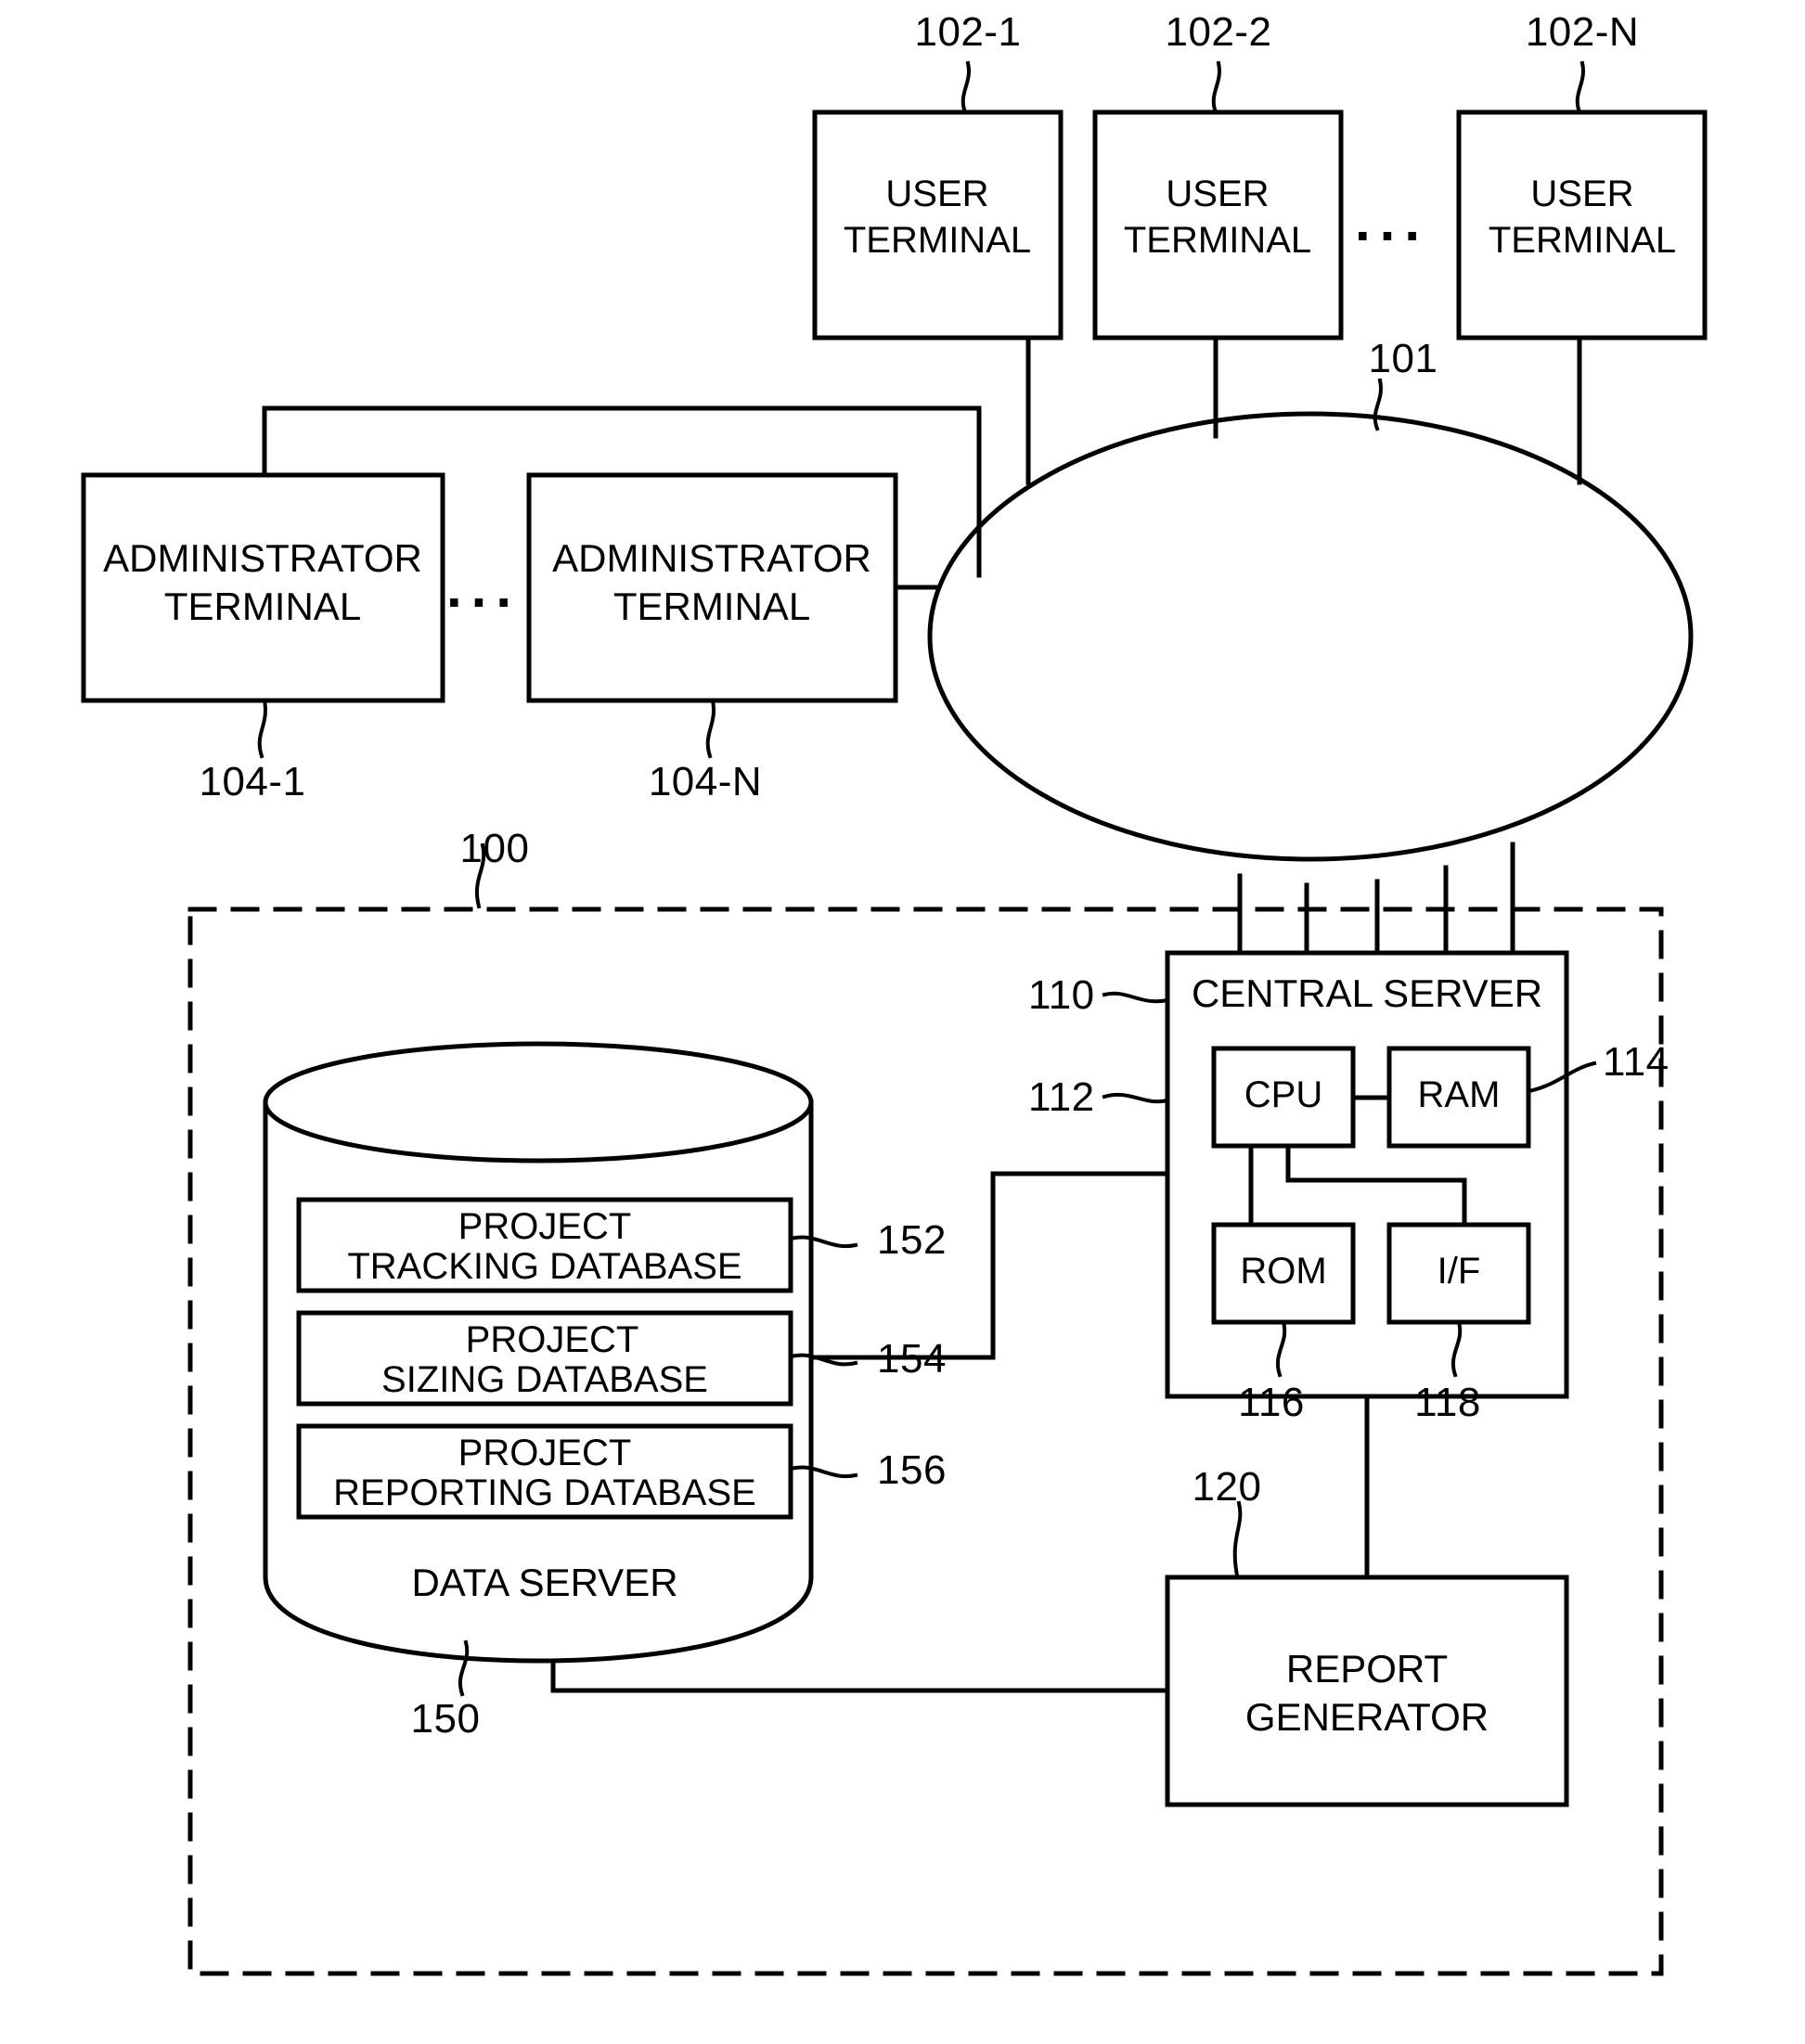 The height and width of the screenshot is (2044, 1805). What do you see at coordinates (445, 1719) in the screenshot?
I see `ref-150: 150` at bounding box center [445, 1719].